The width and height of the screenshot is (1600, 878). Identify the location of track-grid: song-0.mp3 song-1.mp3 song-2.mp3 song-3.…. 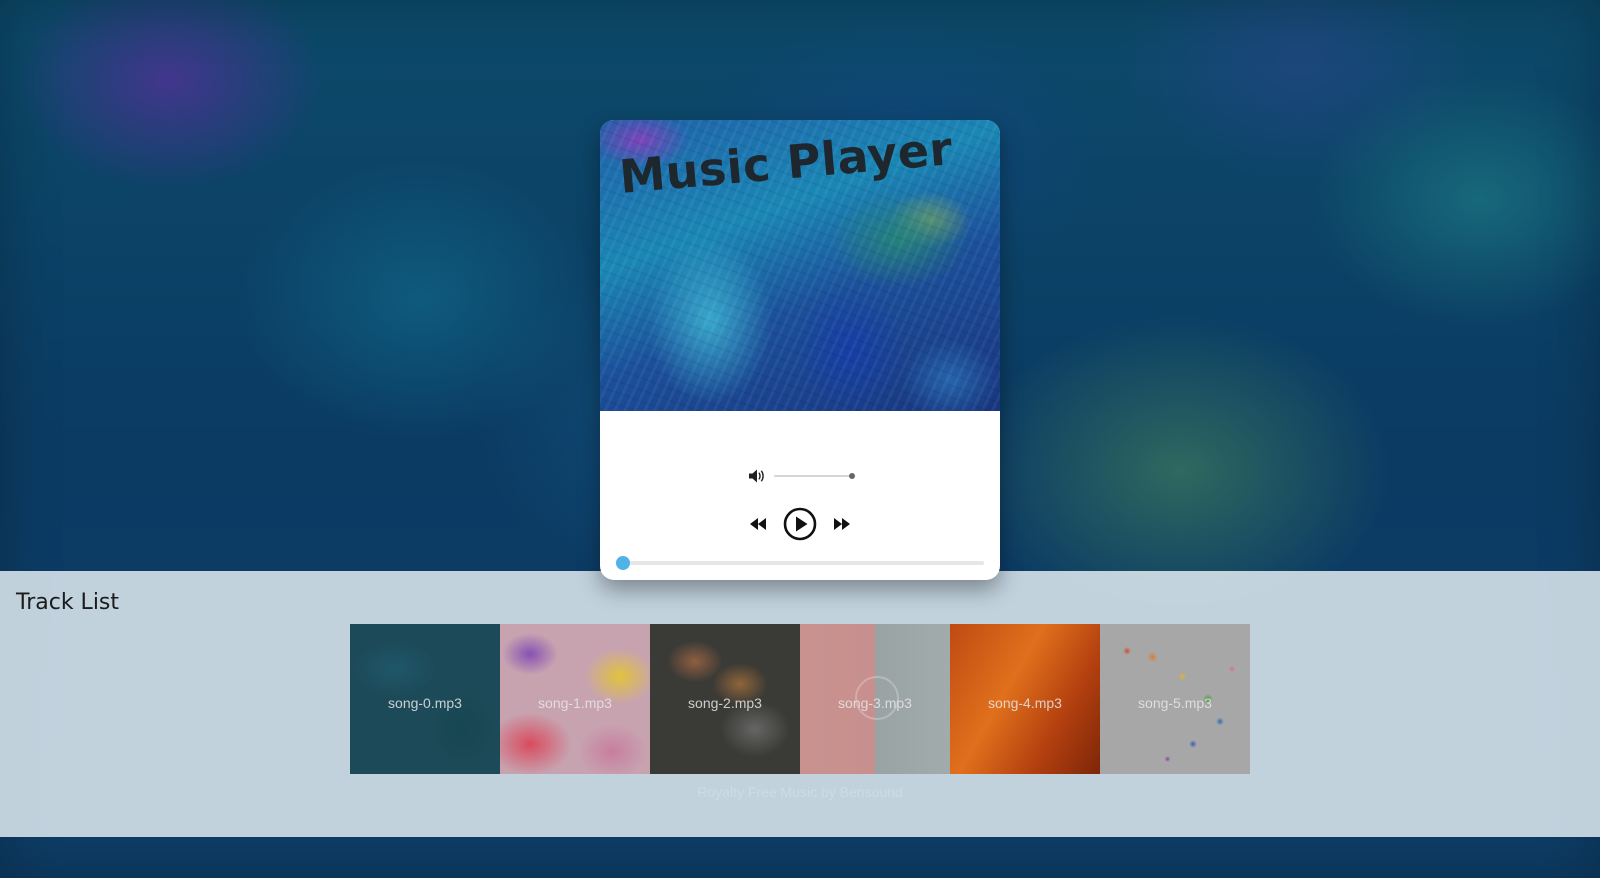
(800, 699).